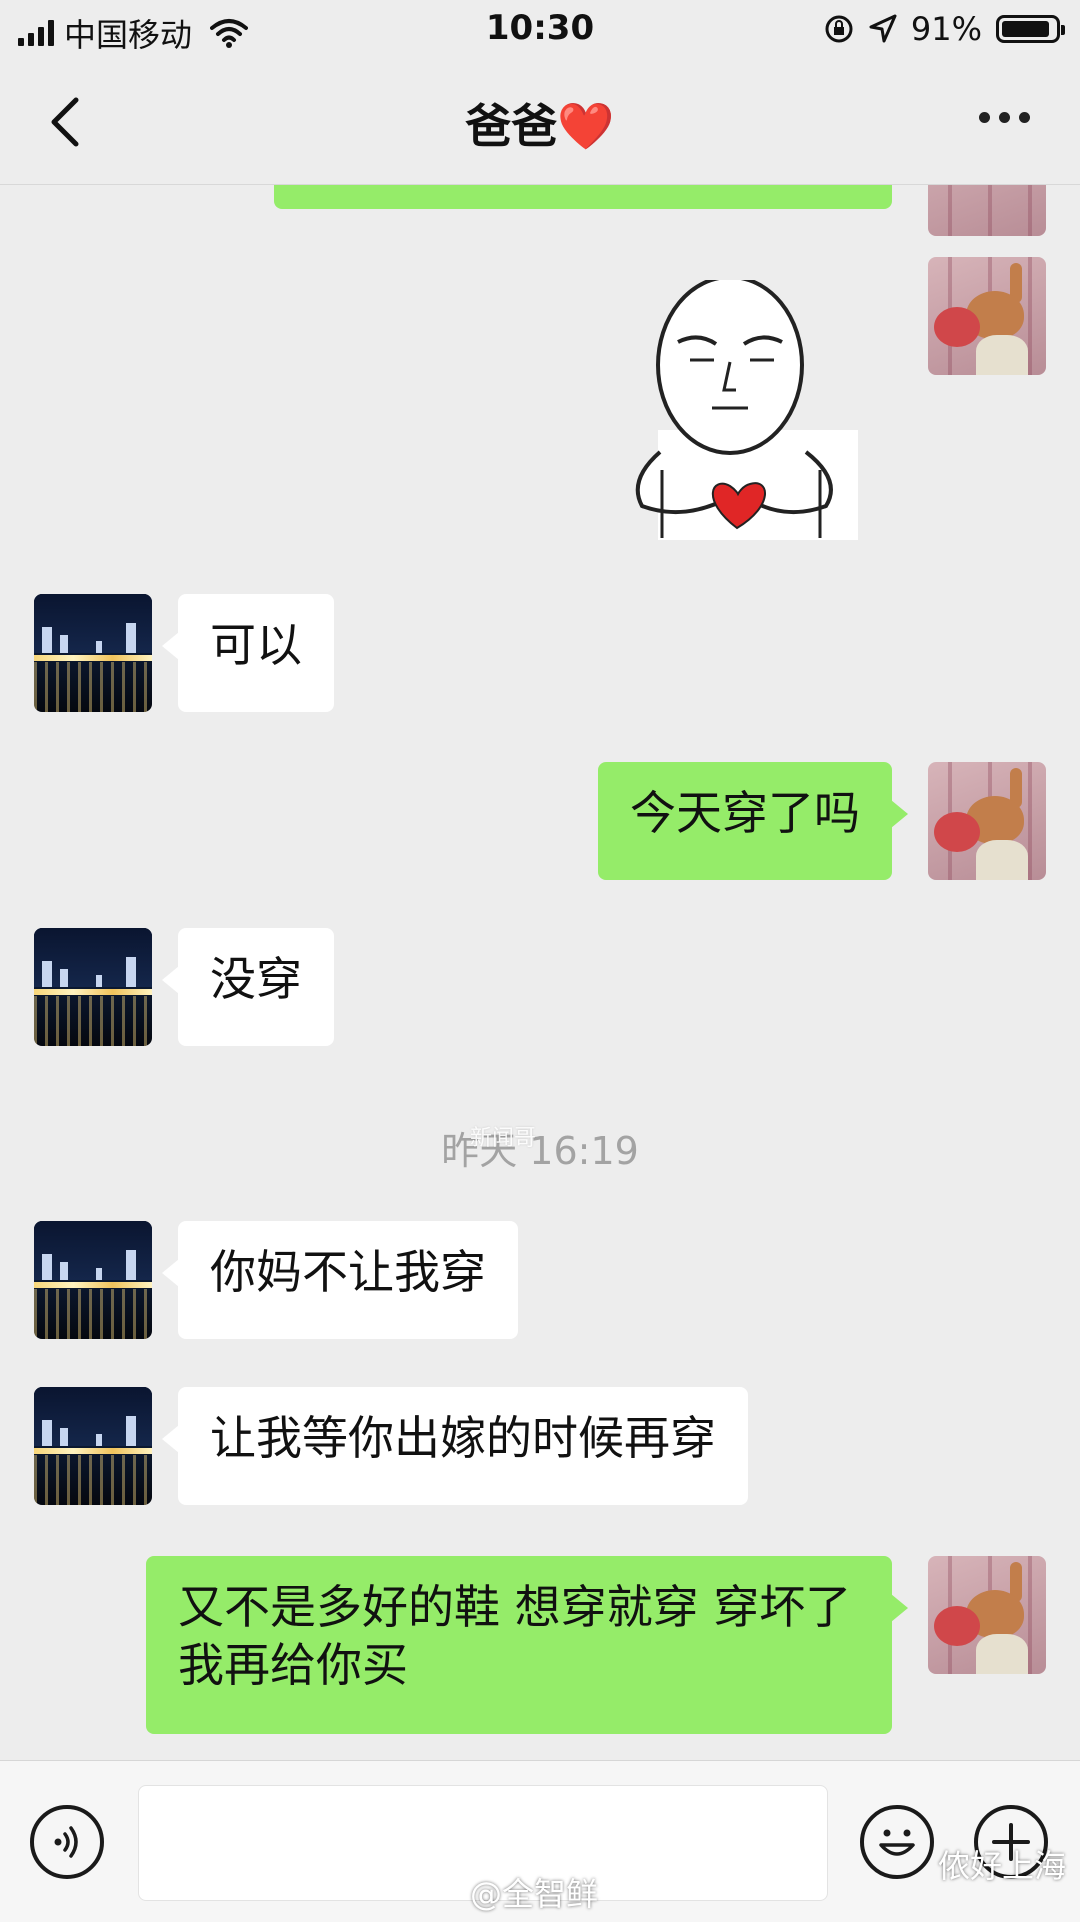 This screenshot has height=1922, width=1080. Describe the element at coordinates (511, 126) in the screenshot. I see `contact-name: 爸爸` at that location.